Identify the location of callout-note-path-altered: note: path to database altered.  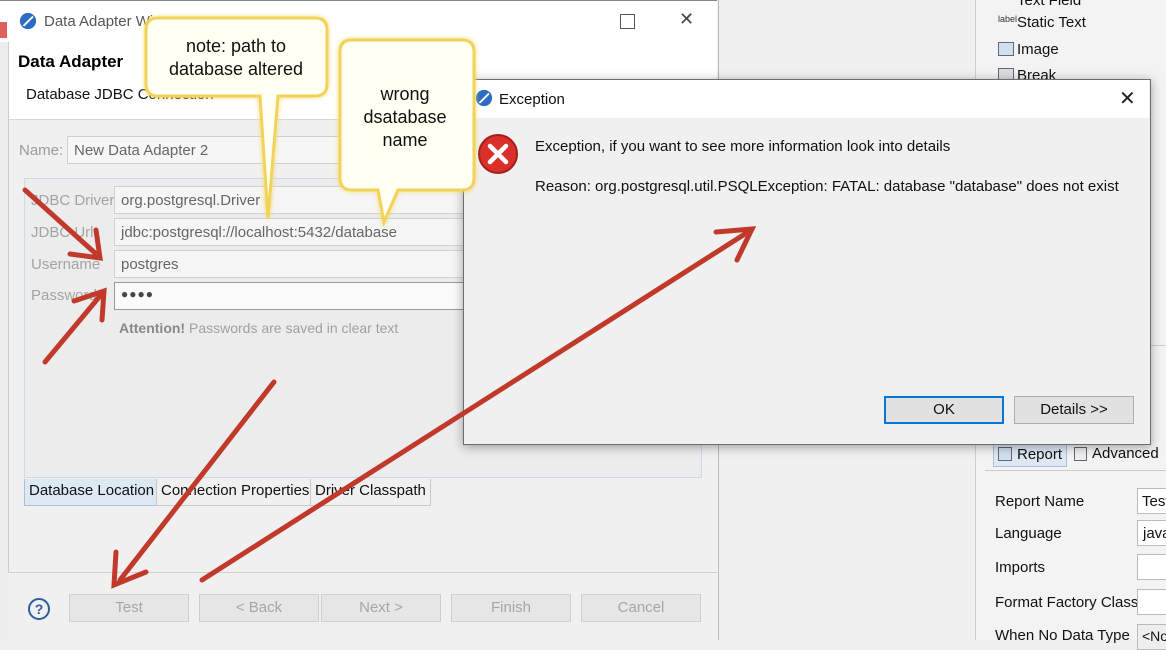
(236, 57).